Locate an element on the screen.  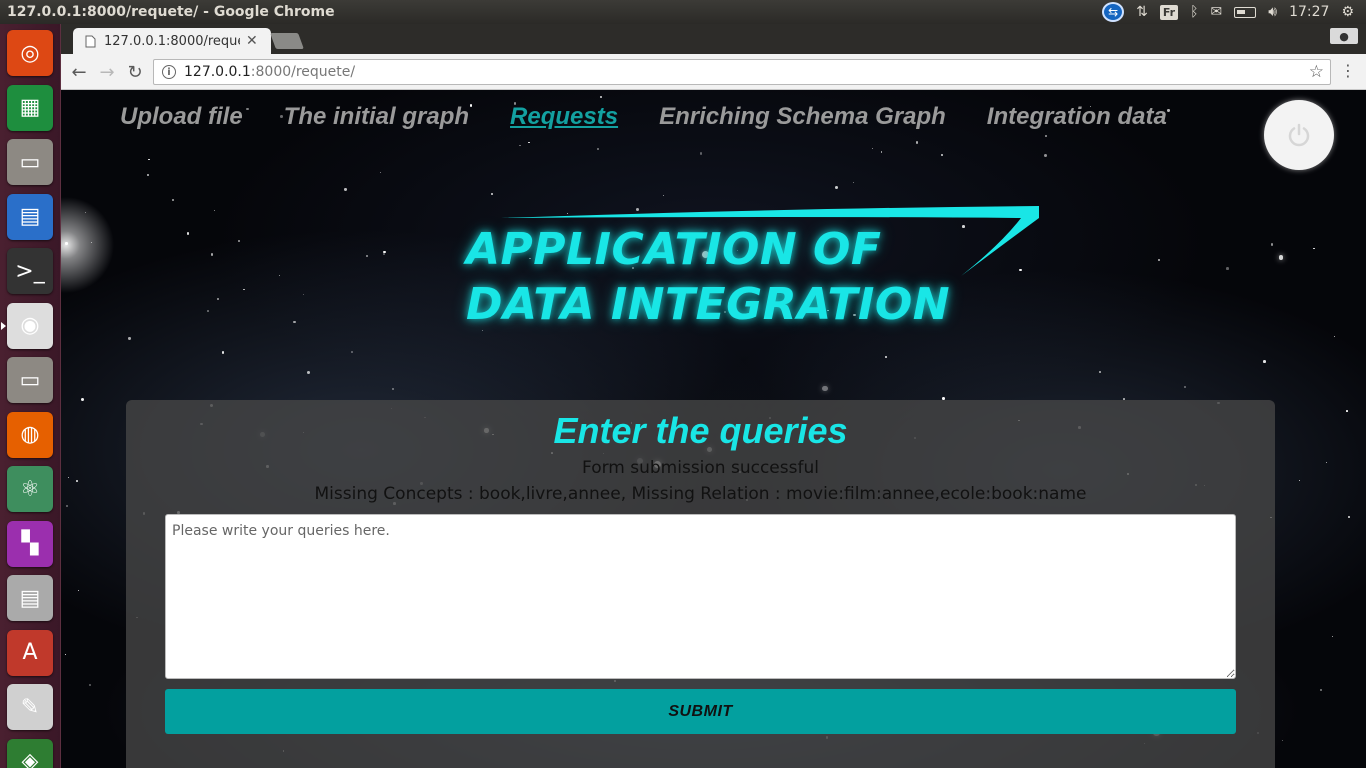
files-glyph-icon: ▭ is located at coordinates (30, 162).